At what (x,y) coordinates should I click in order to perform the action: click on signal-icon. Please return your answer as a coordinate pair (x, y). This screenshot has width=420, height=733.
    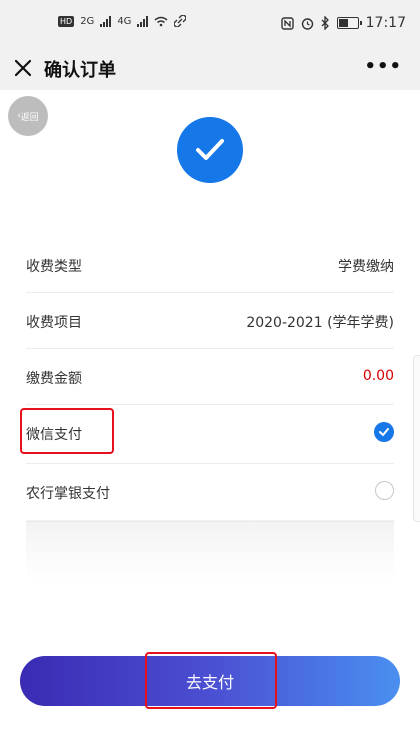
    Looking at the image, I should click on (106, 21).